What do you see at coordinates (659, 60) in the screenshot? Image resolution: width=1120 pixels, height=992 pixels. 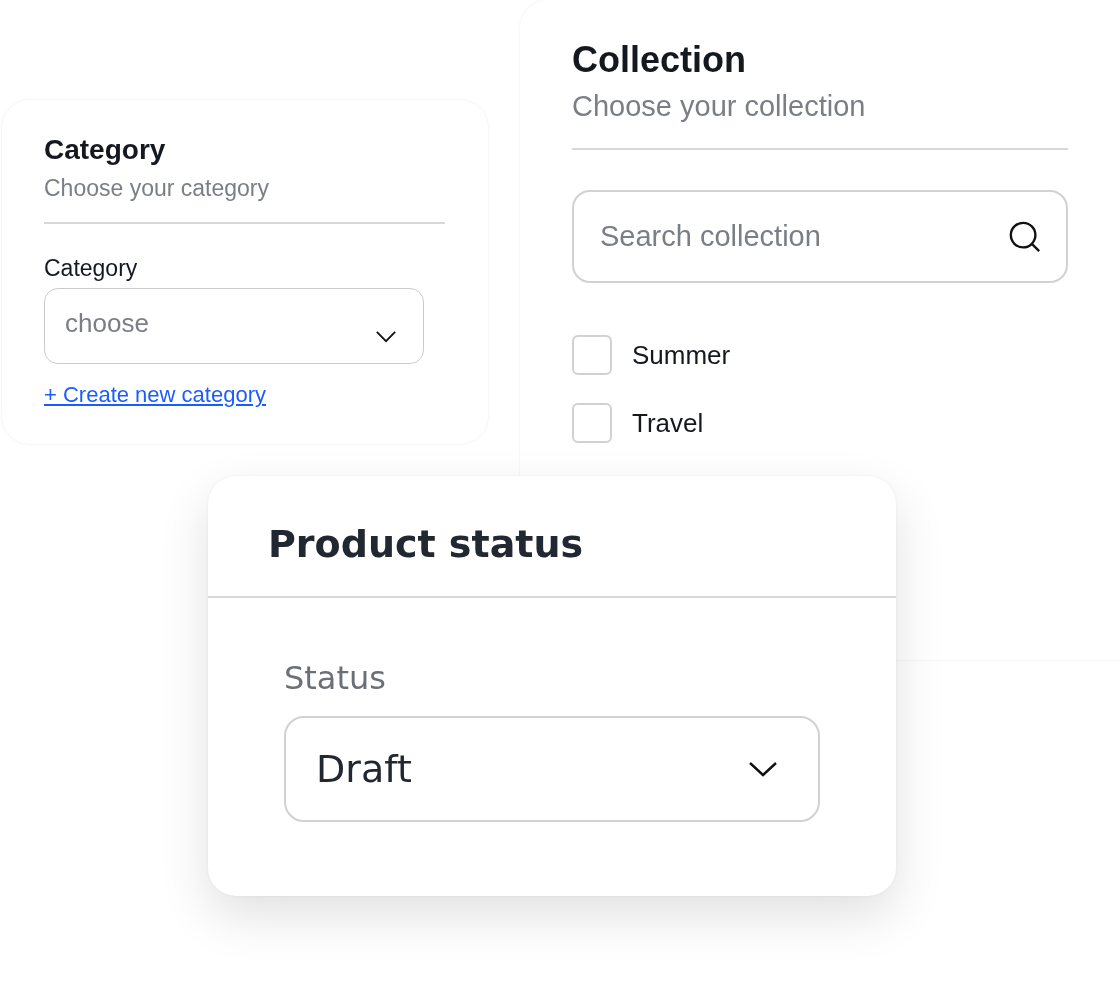 I see `card-title: Collection` at bounding box center [659, 60].